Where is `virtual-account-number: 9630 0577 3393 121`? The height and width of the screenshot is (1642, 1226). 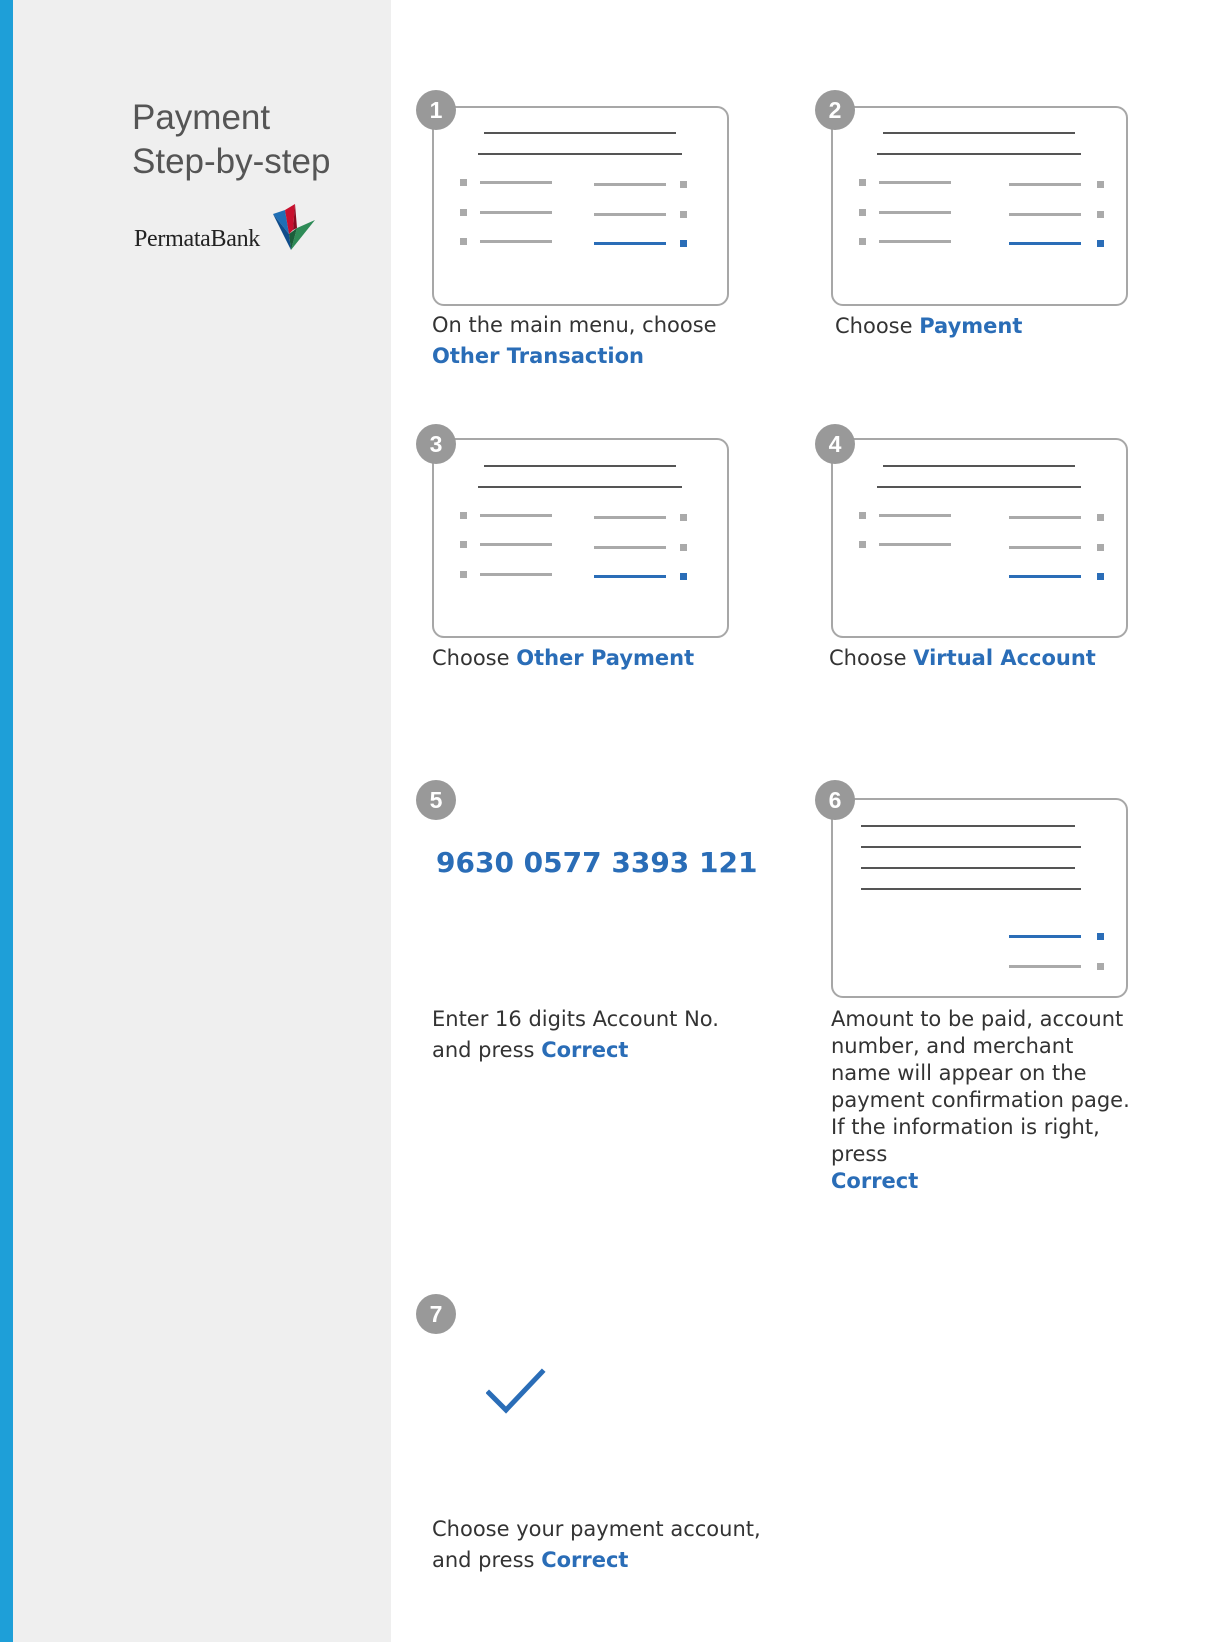
virtual-account-number: 9630 0577 3393 121 is located at coordinates (597, 862).